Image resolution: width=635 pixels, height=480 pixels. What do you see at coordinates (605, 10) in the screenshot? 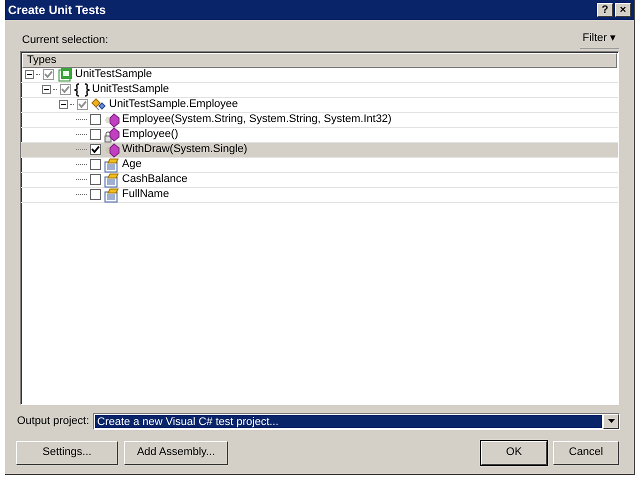
I see `help-button: ?` at bounding box center [605, 10].